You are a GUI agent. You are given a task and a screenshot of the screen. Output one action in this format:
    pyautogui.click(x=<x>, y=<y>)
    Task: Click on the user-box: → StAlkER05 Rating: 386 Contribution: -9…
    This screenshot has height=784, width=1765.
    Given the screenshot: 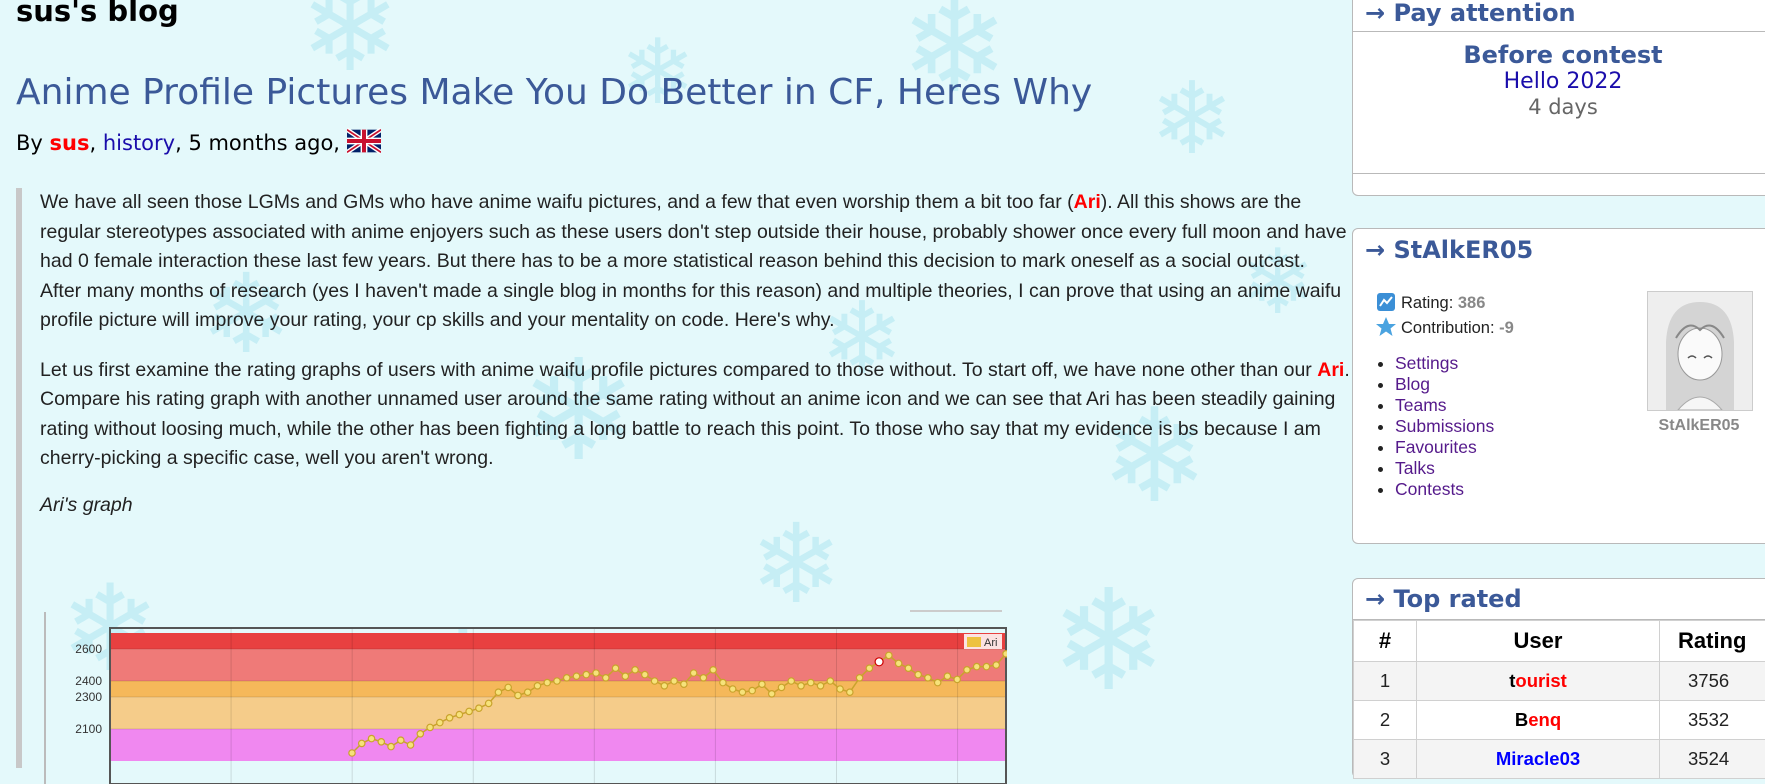 What is the action you would take?
    pyautogui.click(x=1558, y=386)
    